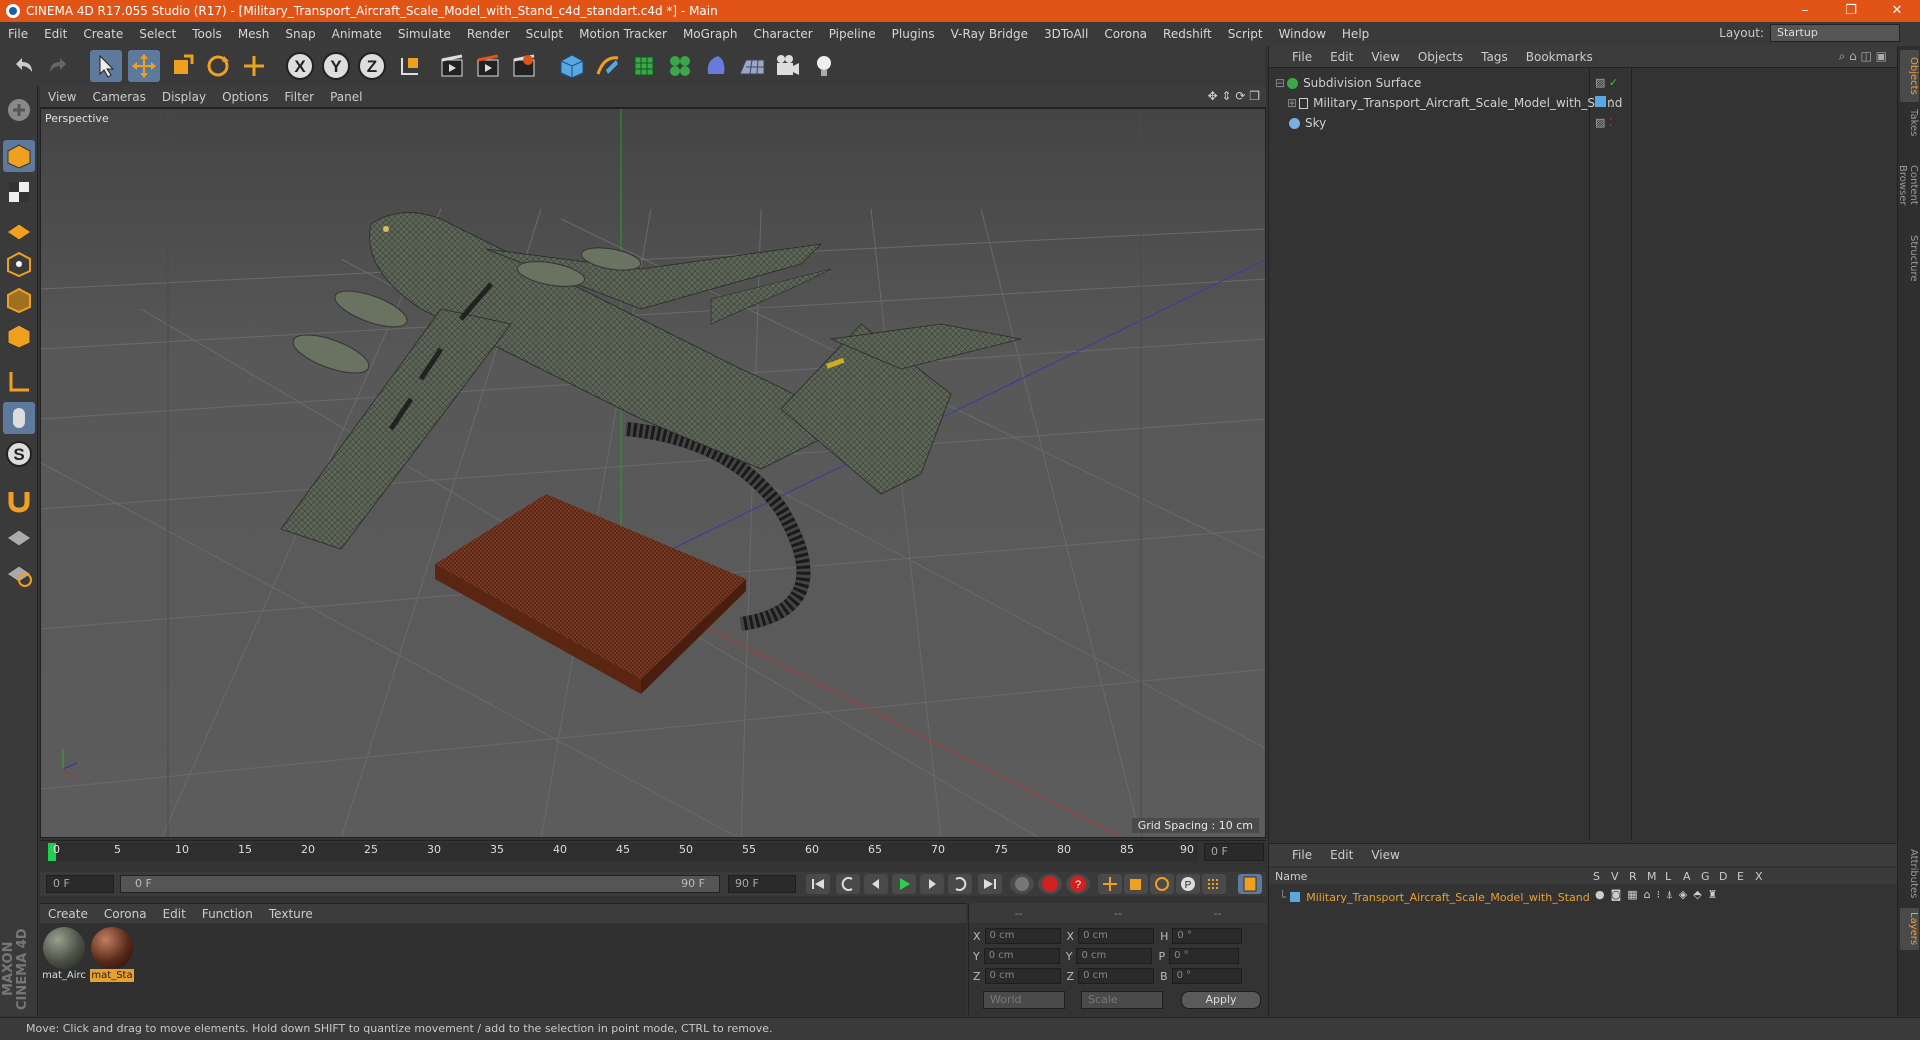  What do you see at coordinates (876, 884) in the screenshot?
I see `previous-frame-icon` at bounding box center [876, 884].